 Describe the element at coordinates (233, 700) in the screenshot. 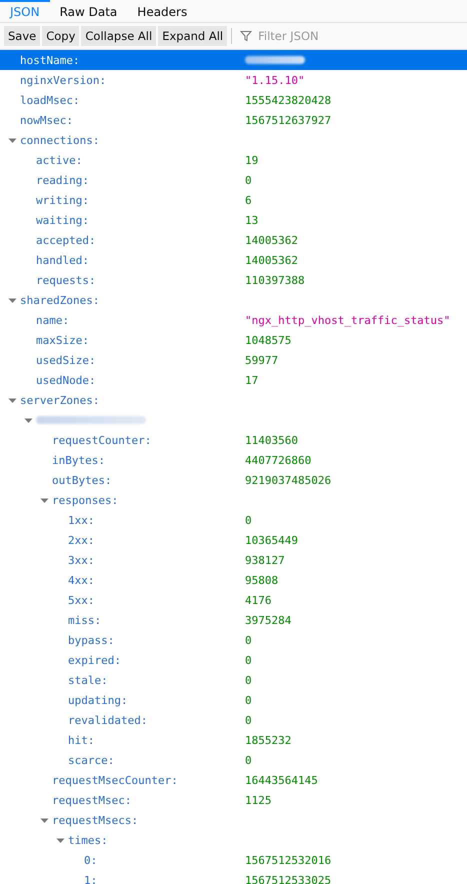

I see `tree-row: updating: 0` at that location.